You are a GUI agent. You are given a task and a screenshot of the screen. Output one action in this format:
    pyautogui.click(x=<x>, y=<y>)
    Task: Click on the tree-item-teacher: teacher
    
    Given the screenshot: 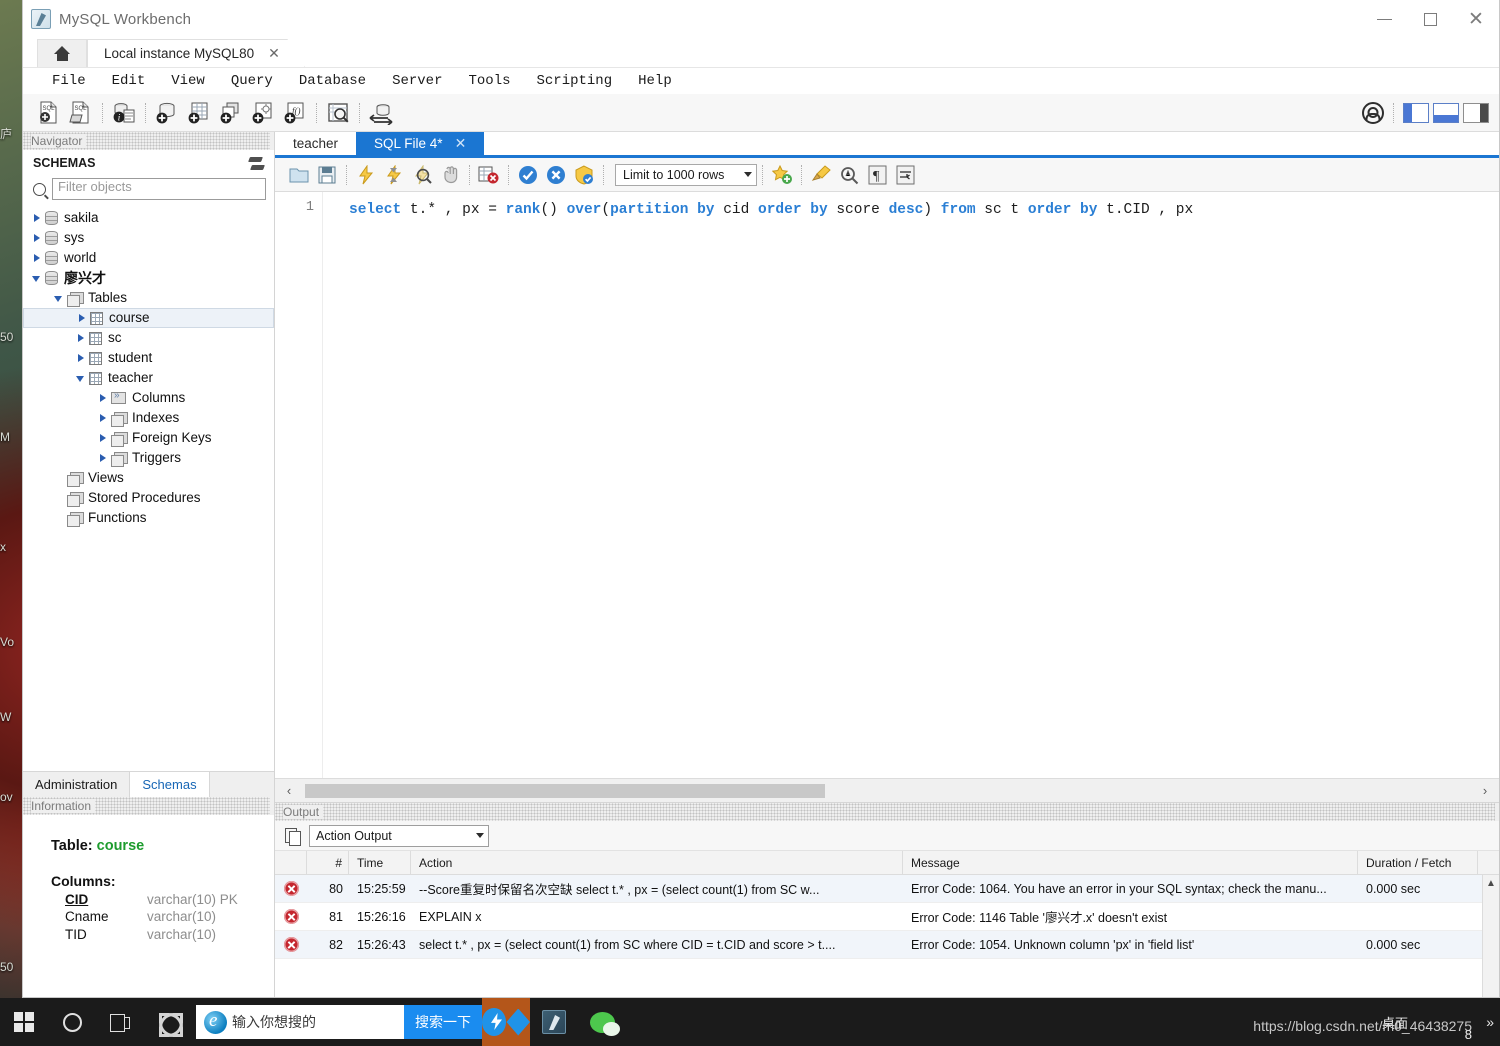 What is the action you would take?
    pyautogui.click(x=148, y=378)
    